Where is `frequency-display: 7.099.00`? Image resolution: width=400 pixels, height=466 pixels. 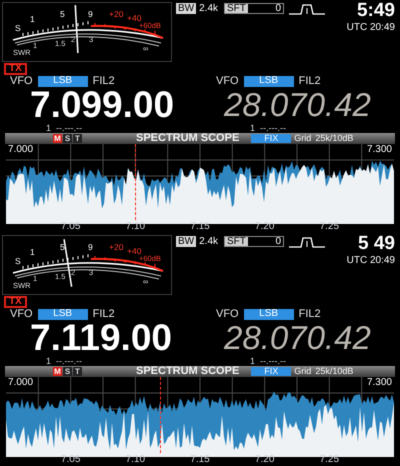 frequency-display: 7.099.00 is located at coordinates (102, 104).